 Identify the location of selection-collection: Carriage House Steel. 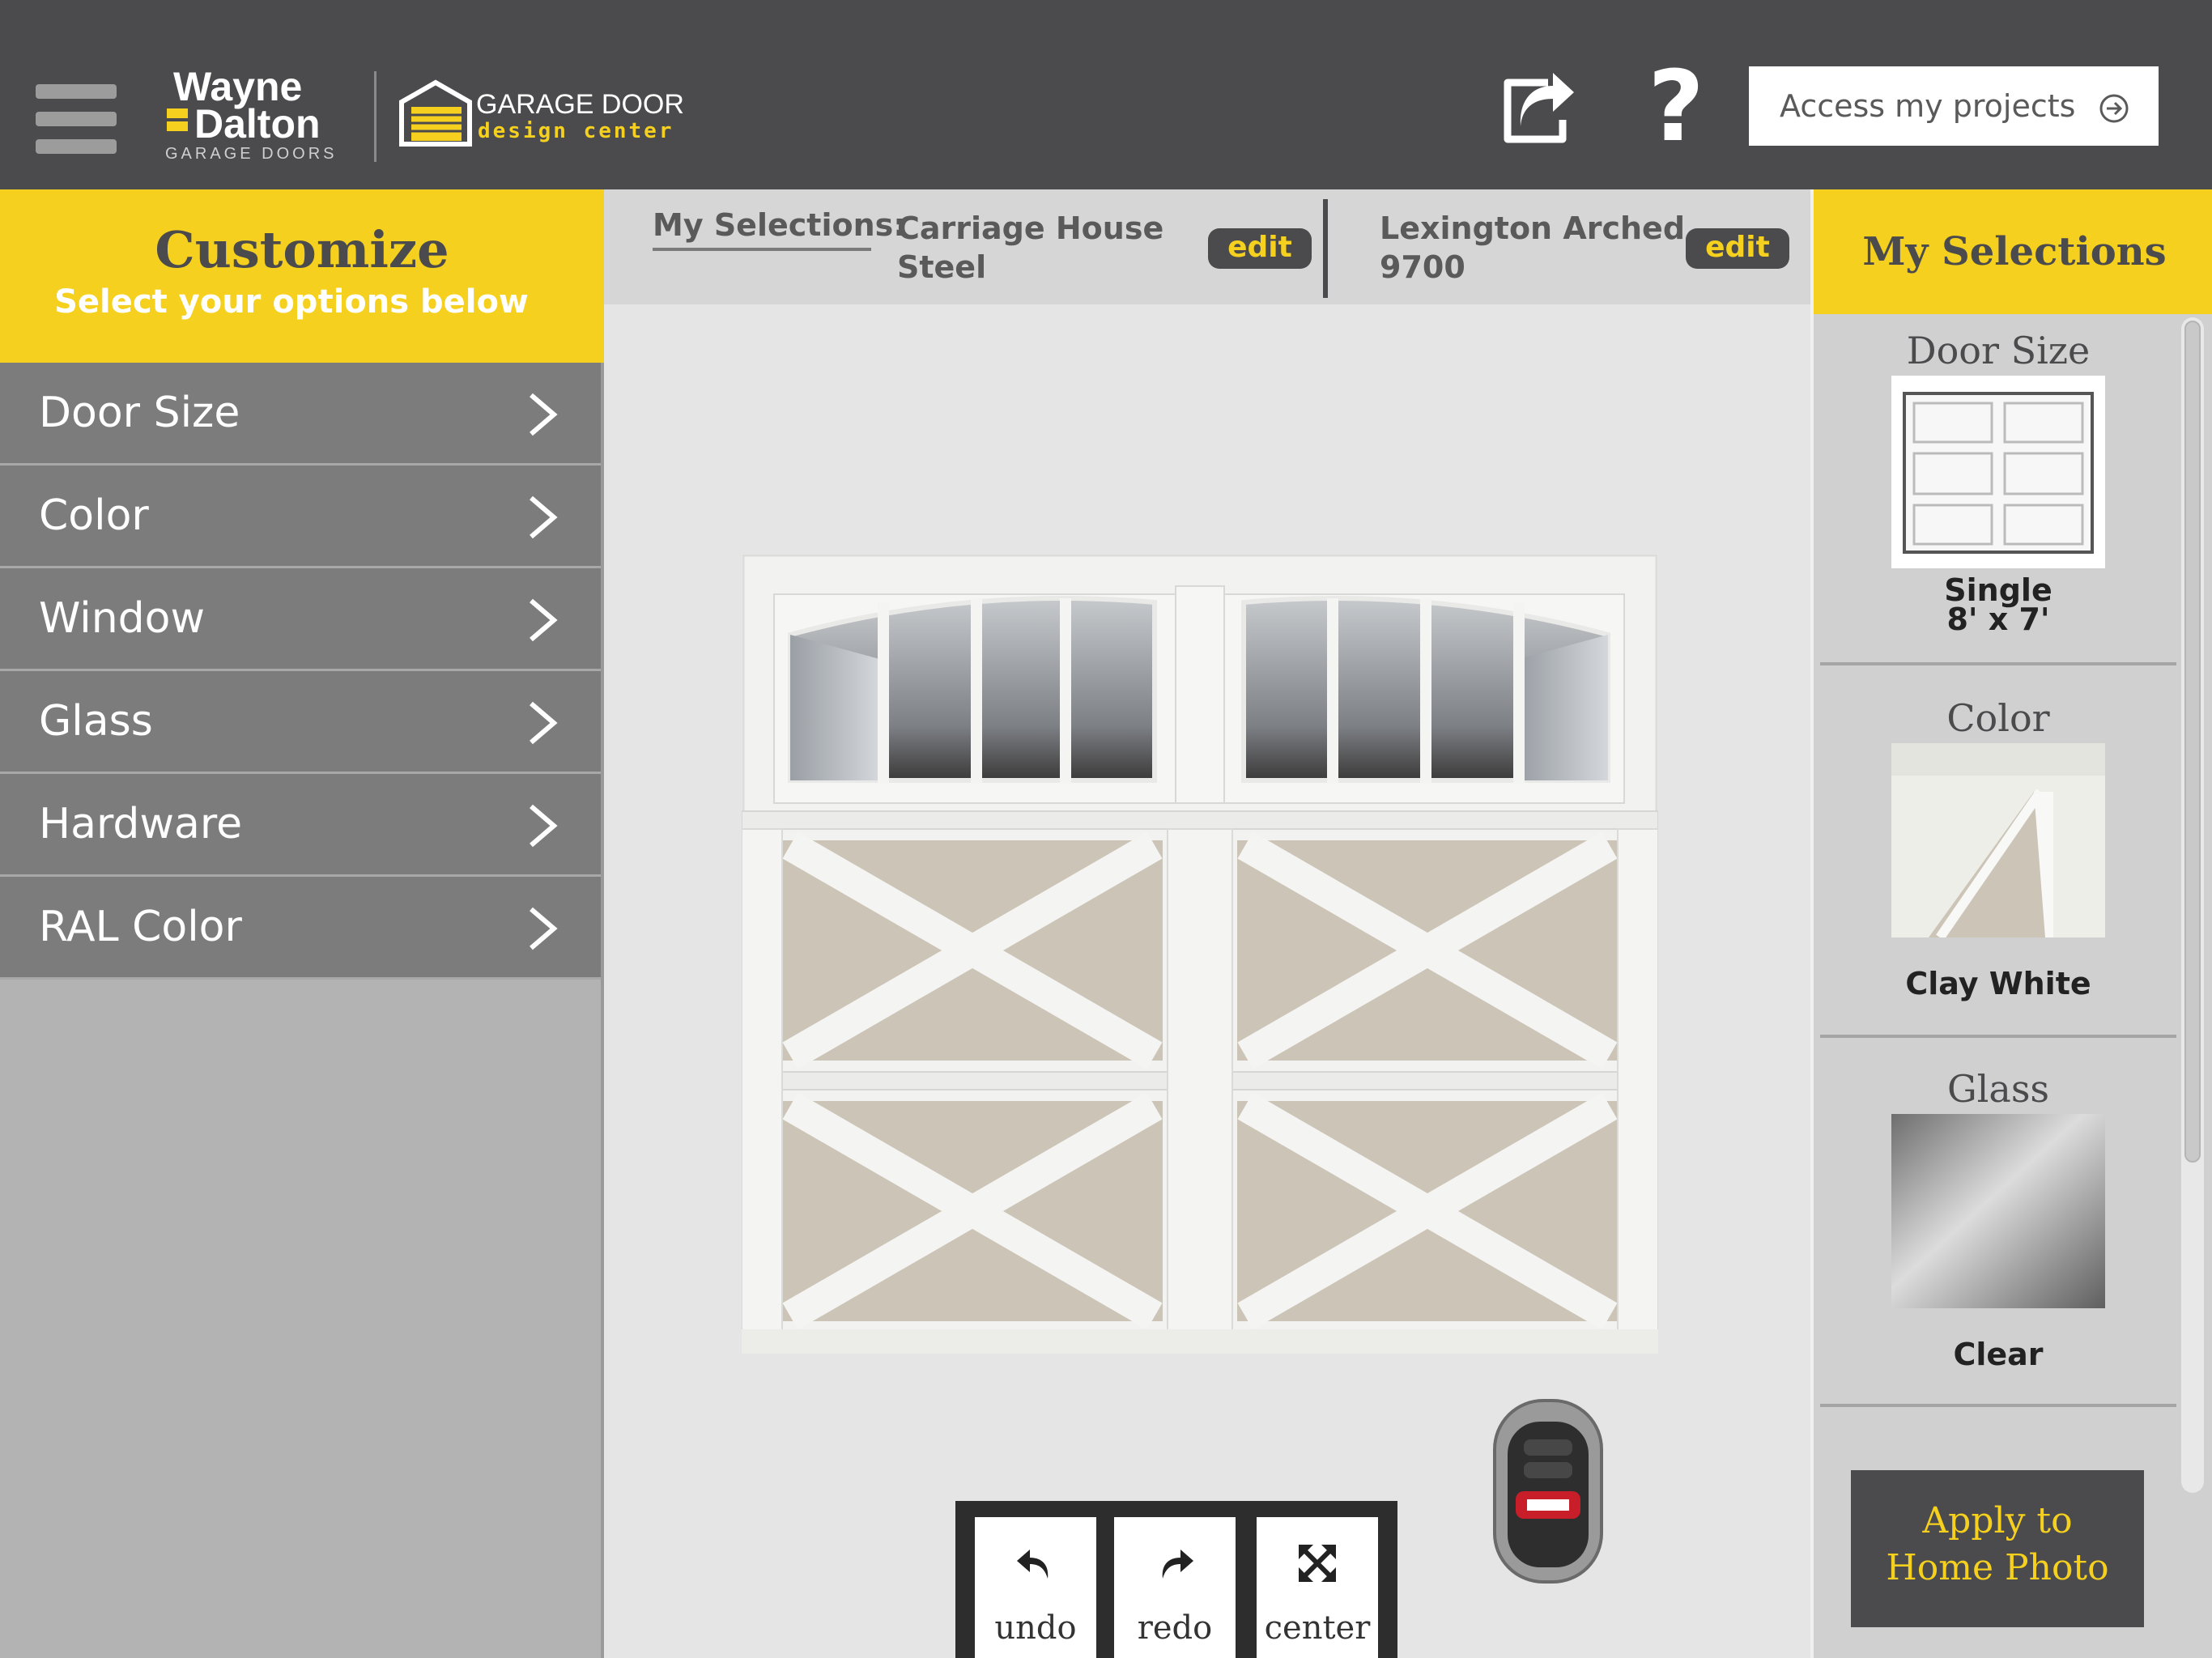
(1030, 248).